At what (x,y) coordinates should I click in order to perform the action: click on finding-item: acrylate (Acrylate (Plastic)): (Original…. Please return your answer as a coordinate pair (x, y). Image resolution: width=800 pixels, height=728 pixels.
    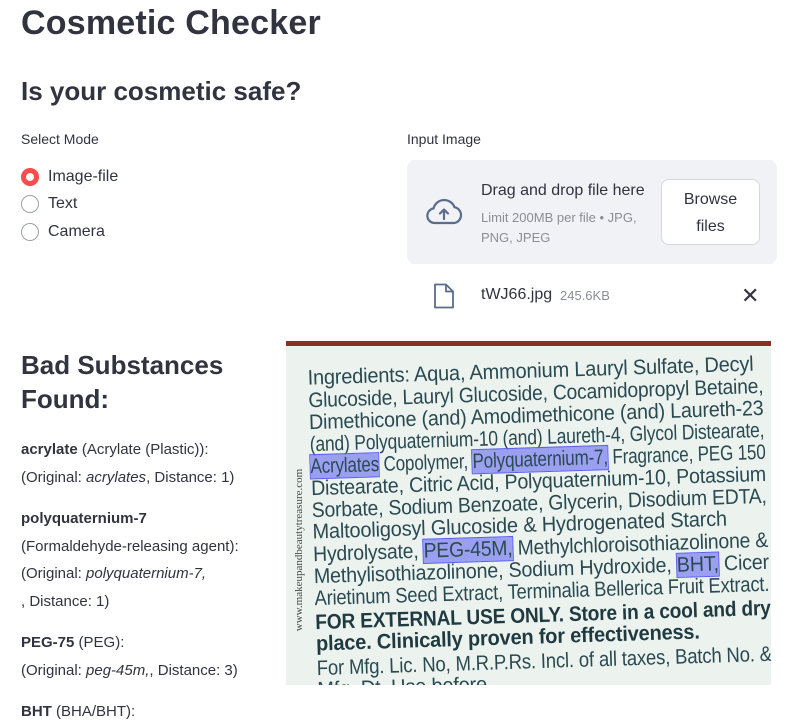
    Looking at the image, I should click on (146, 463).